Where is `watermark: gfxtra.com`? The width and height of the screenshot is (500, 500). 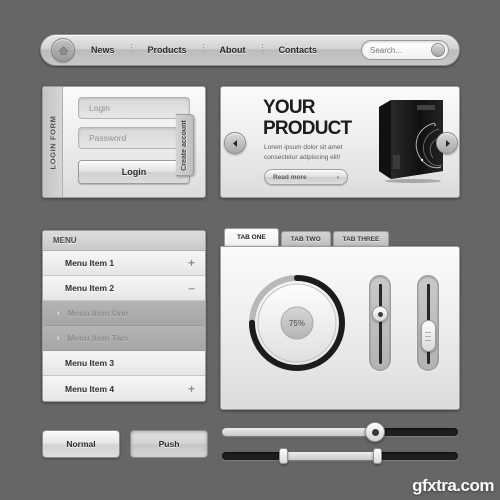
watermark: gfxtra.com is located at coordinates (453, 485).